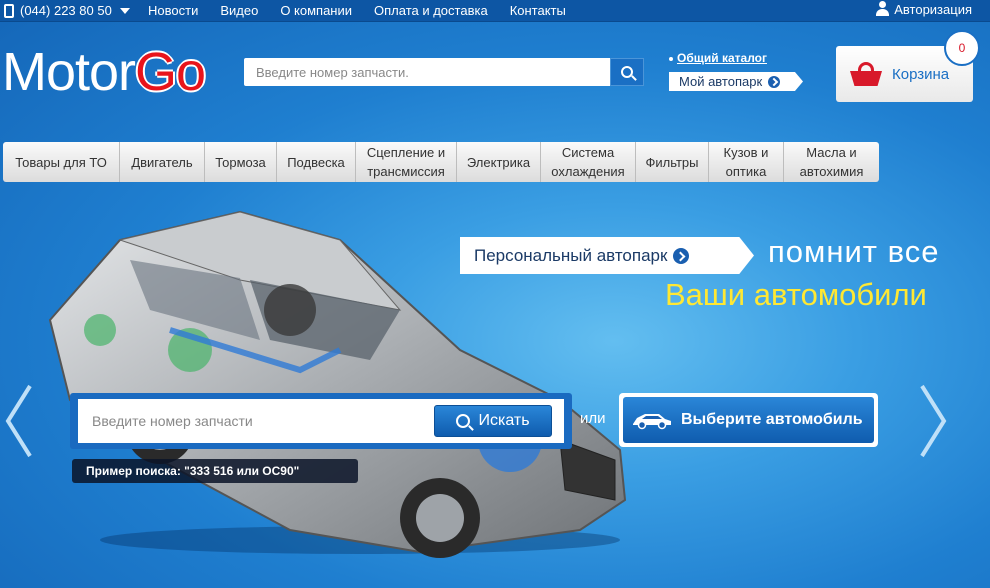 This screenshot has height=588, width=990. What do you see at coordinates (19, 421) in the screenshot?
I see `carousel-prev-icon` at bounding box center [19, 421].